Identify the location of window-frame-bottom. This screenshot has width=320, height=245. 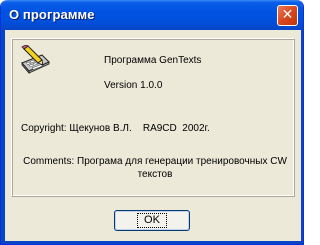
(152, 242).